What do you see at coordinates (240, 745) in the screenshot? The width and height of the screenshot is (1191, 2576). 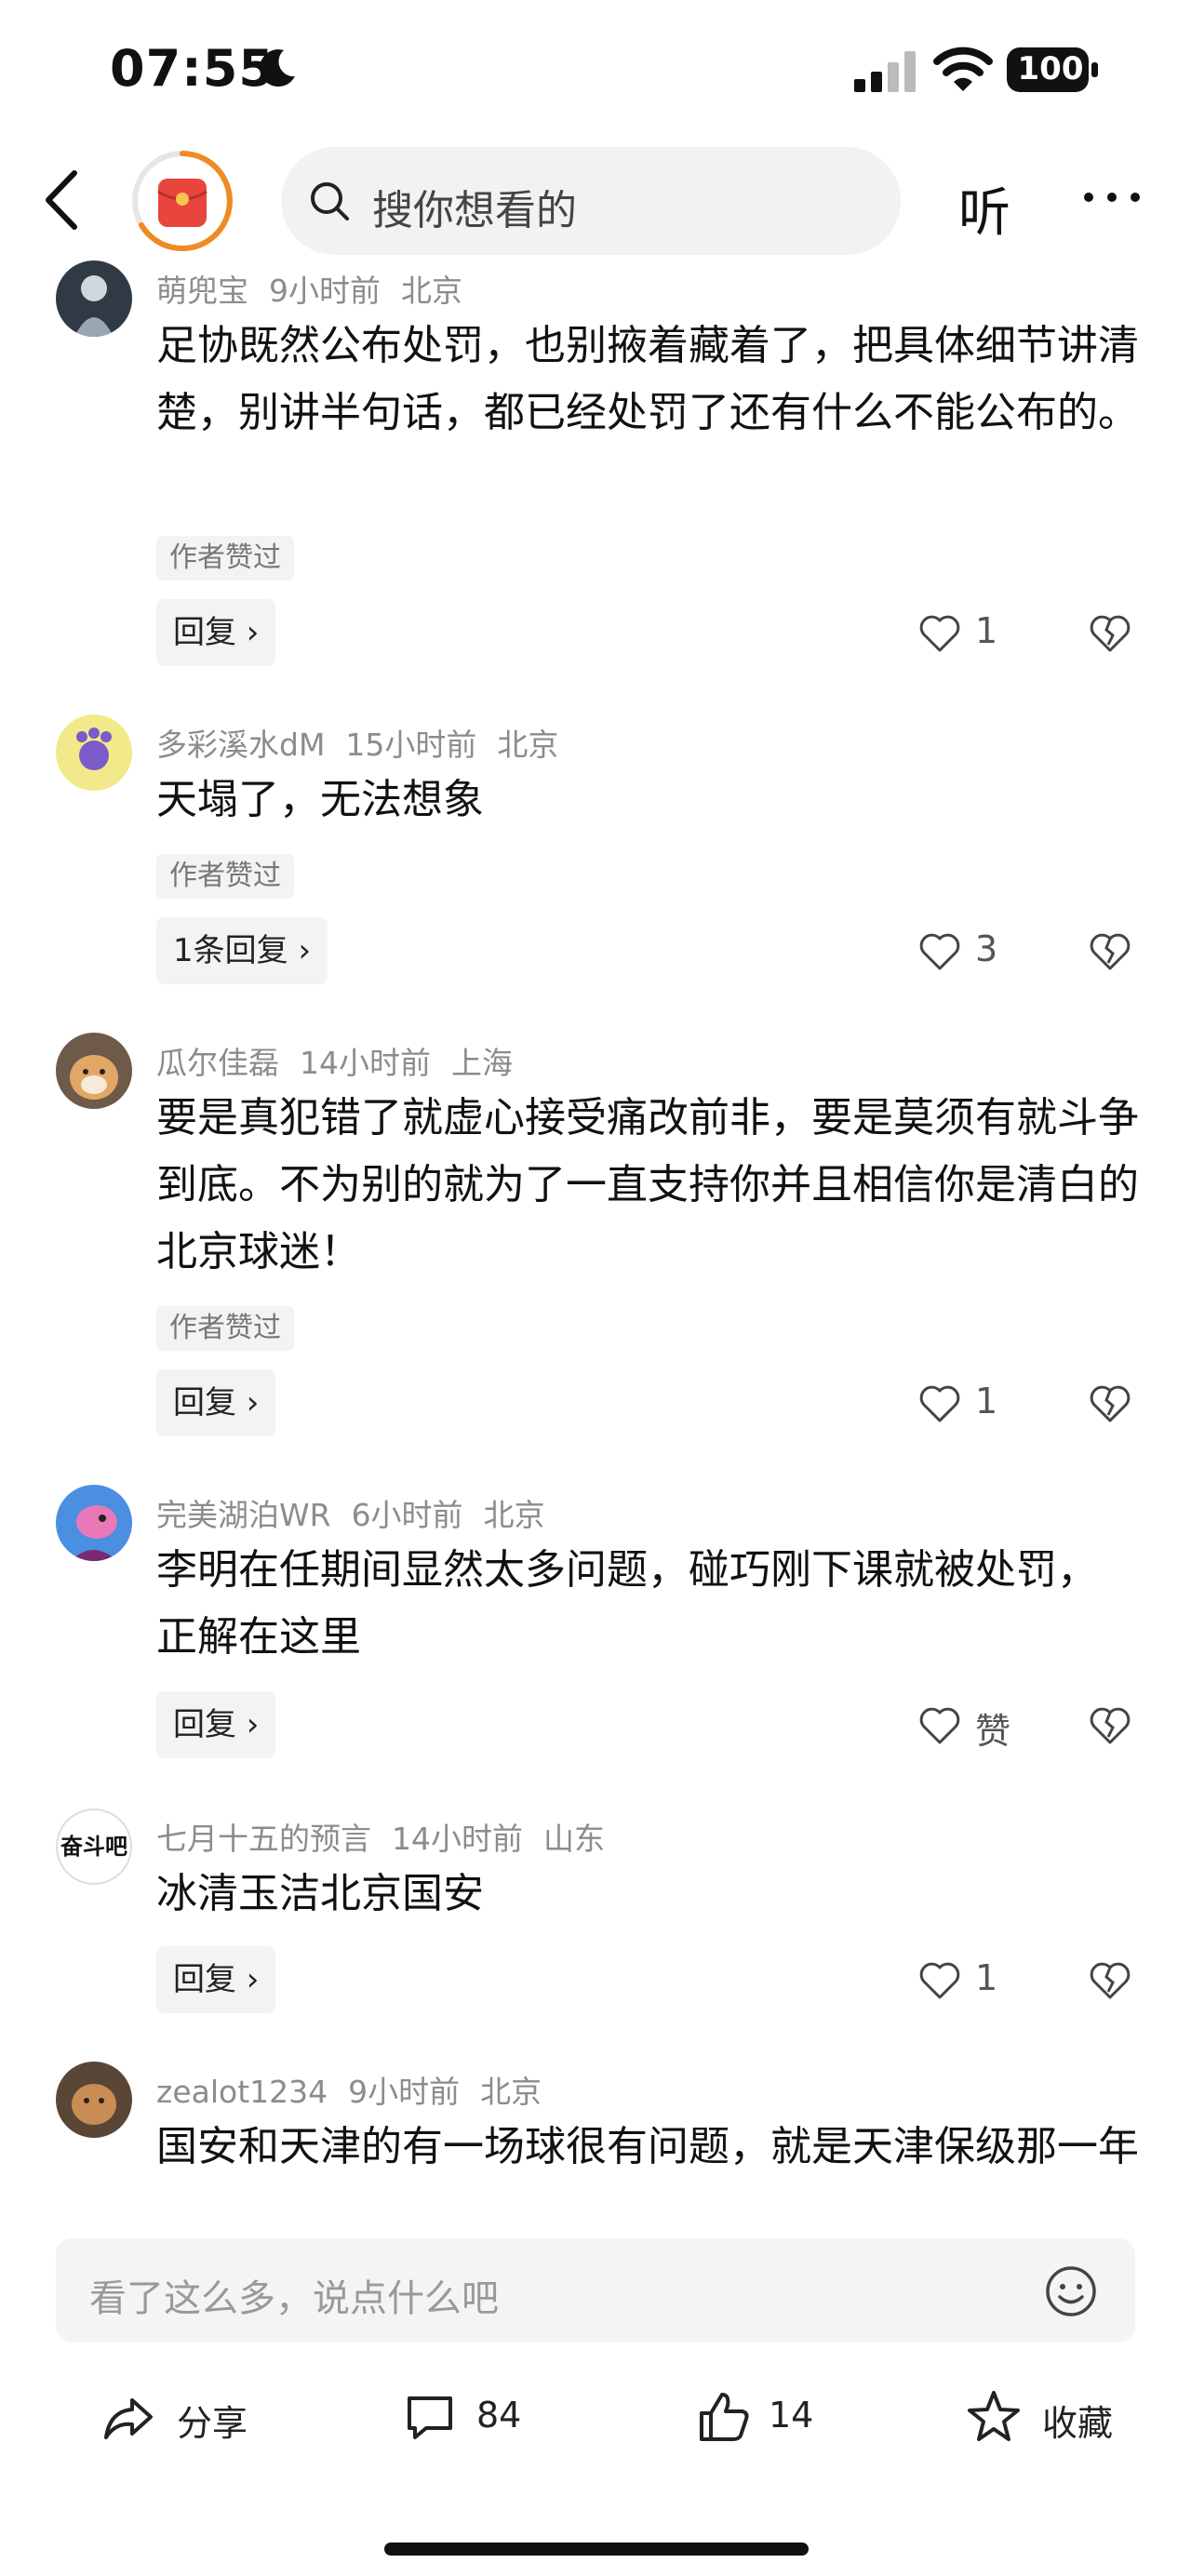 I see `username: 多彩溪水dM` at bounding box center [240, 745].